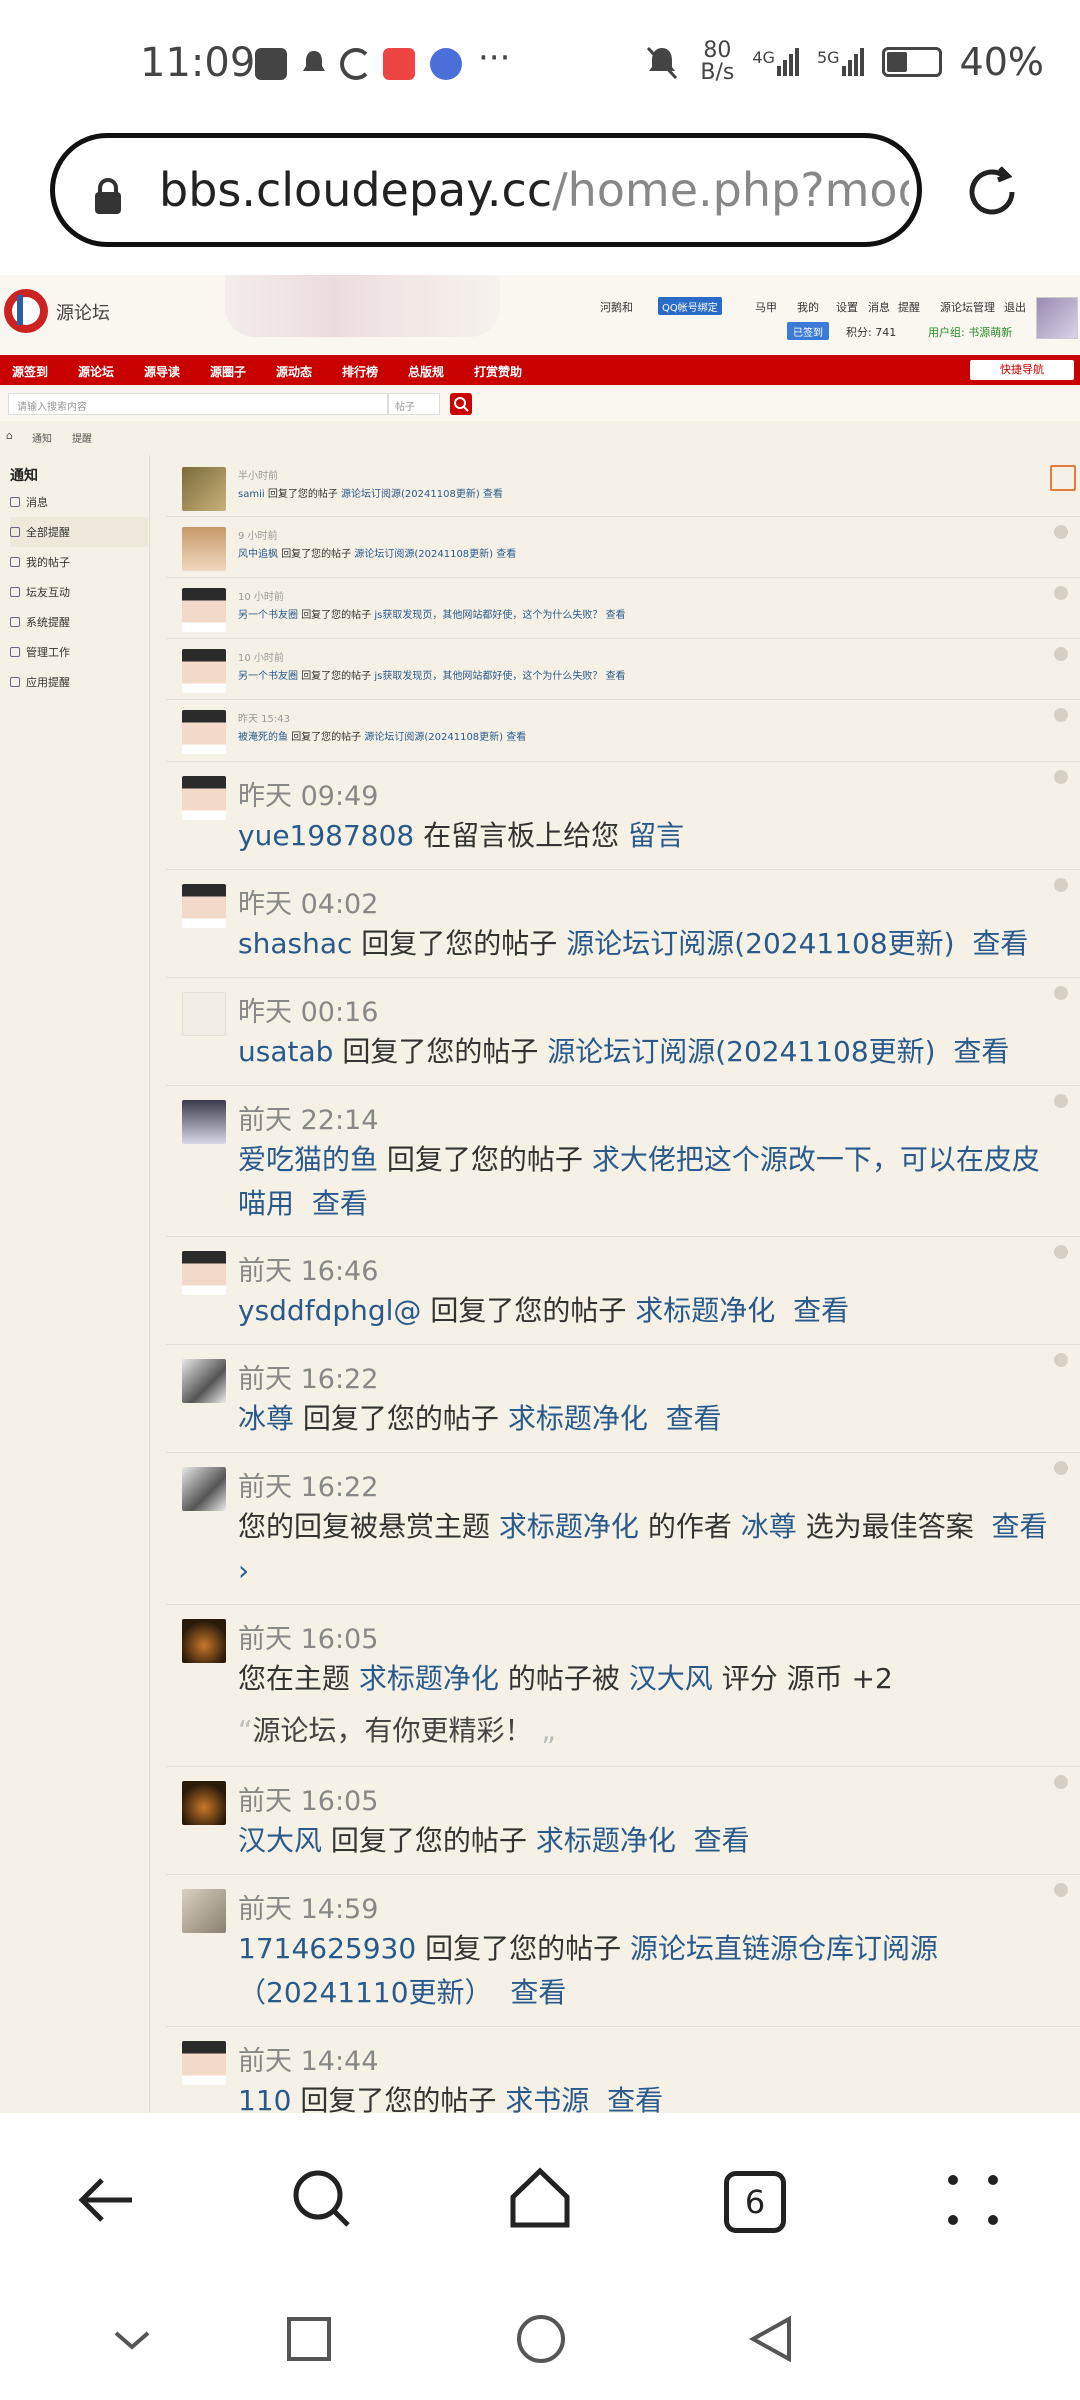 Image resolution: width=1080 pixels, height=2400 pixels. Describe the element at coordinates (486, 190) in the screenshot. I see `address-bar: bbs.cloudepay.cc/home.php?mod=` at that location.